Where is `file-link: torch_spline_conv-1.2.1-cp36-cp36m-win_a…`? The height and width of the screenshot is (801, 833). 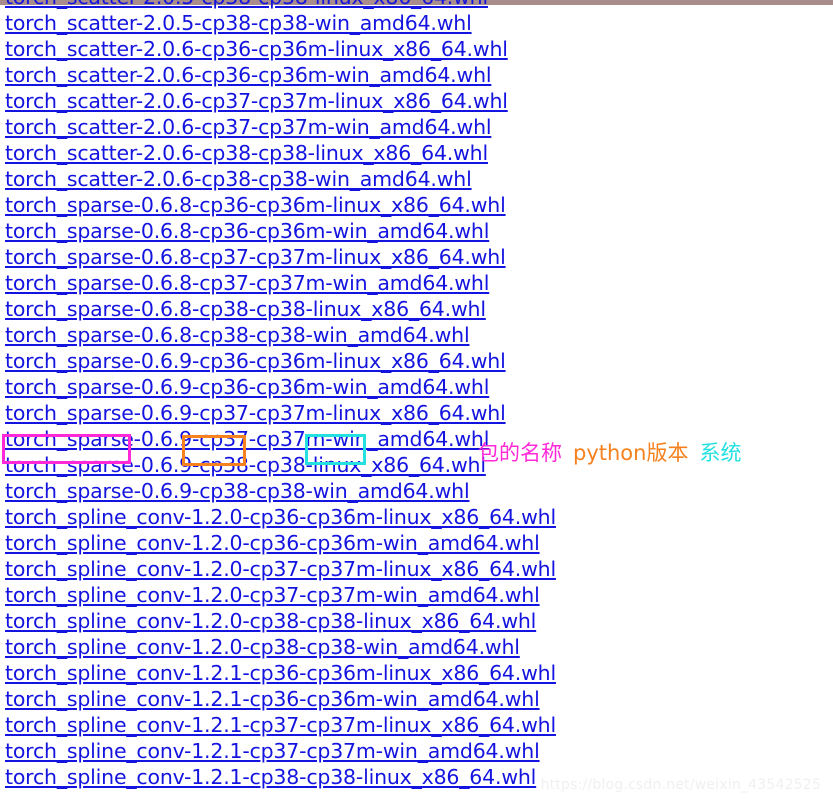
file-link: torch_spline_conv-1.2.1-cp36-cp36m-win_a… is located at coordinates (272, 699).